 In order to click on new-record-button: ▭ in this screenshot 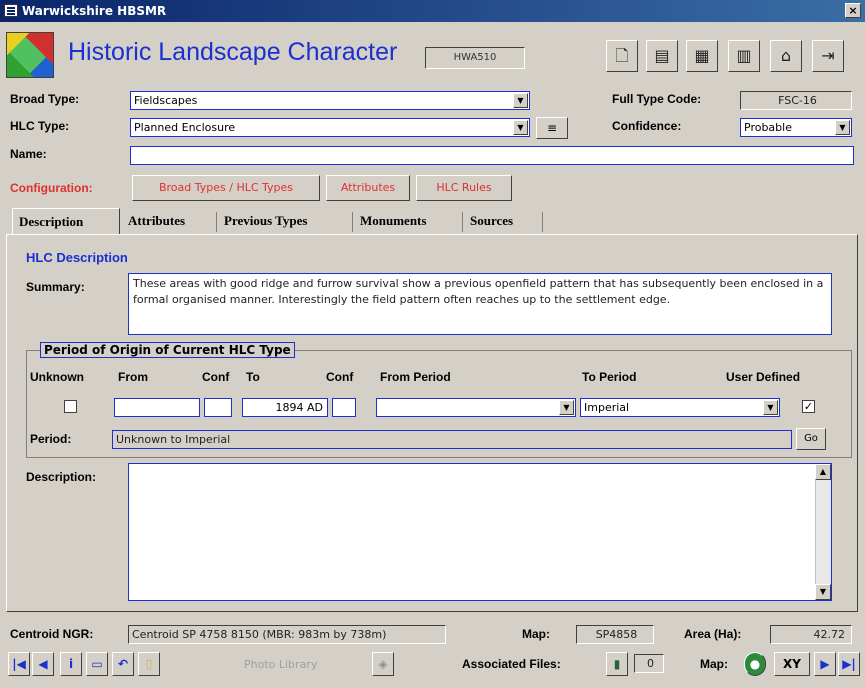, I will do `click(97, 664)`.